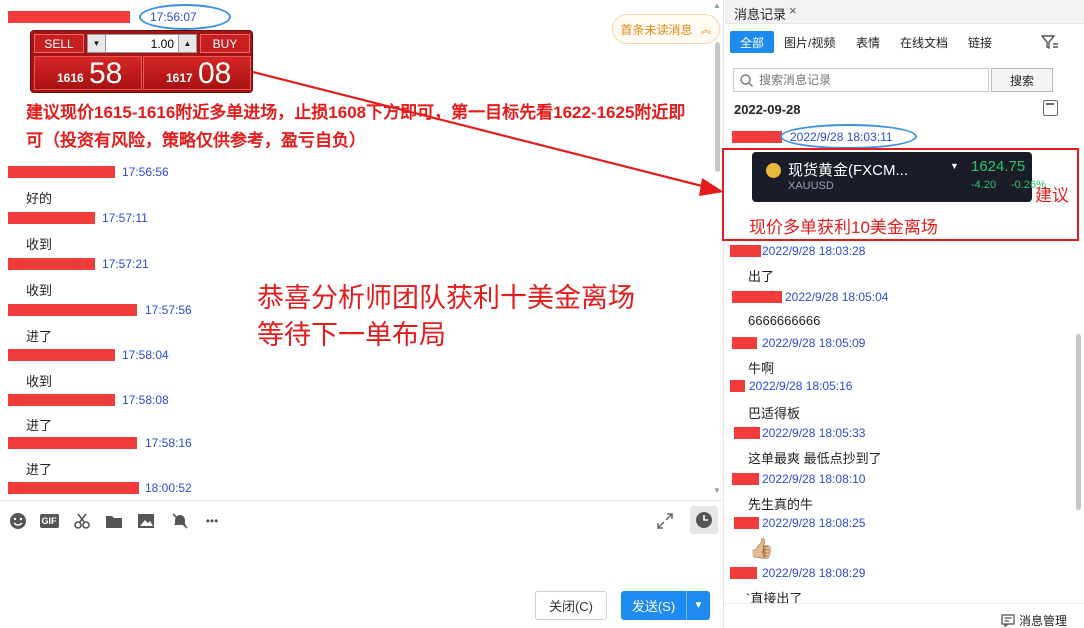  What do you see at coordinates (180, 521) in the screenshot?
I see `mute-icon` at bounding box center [180, 521].